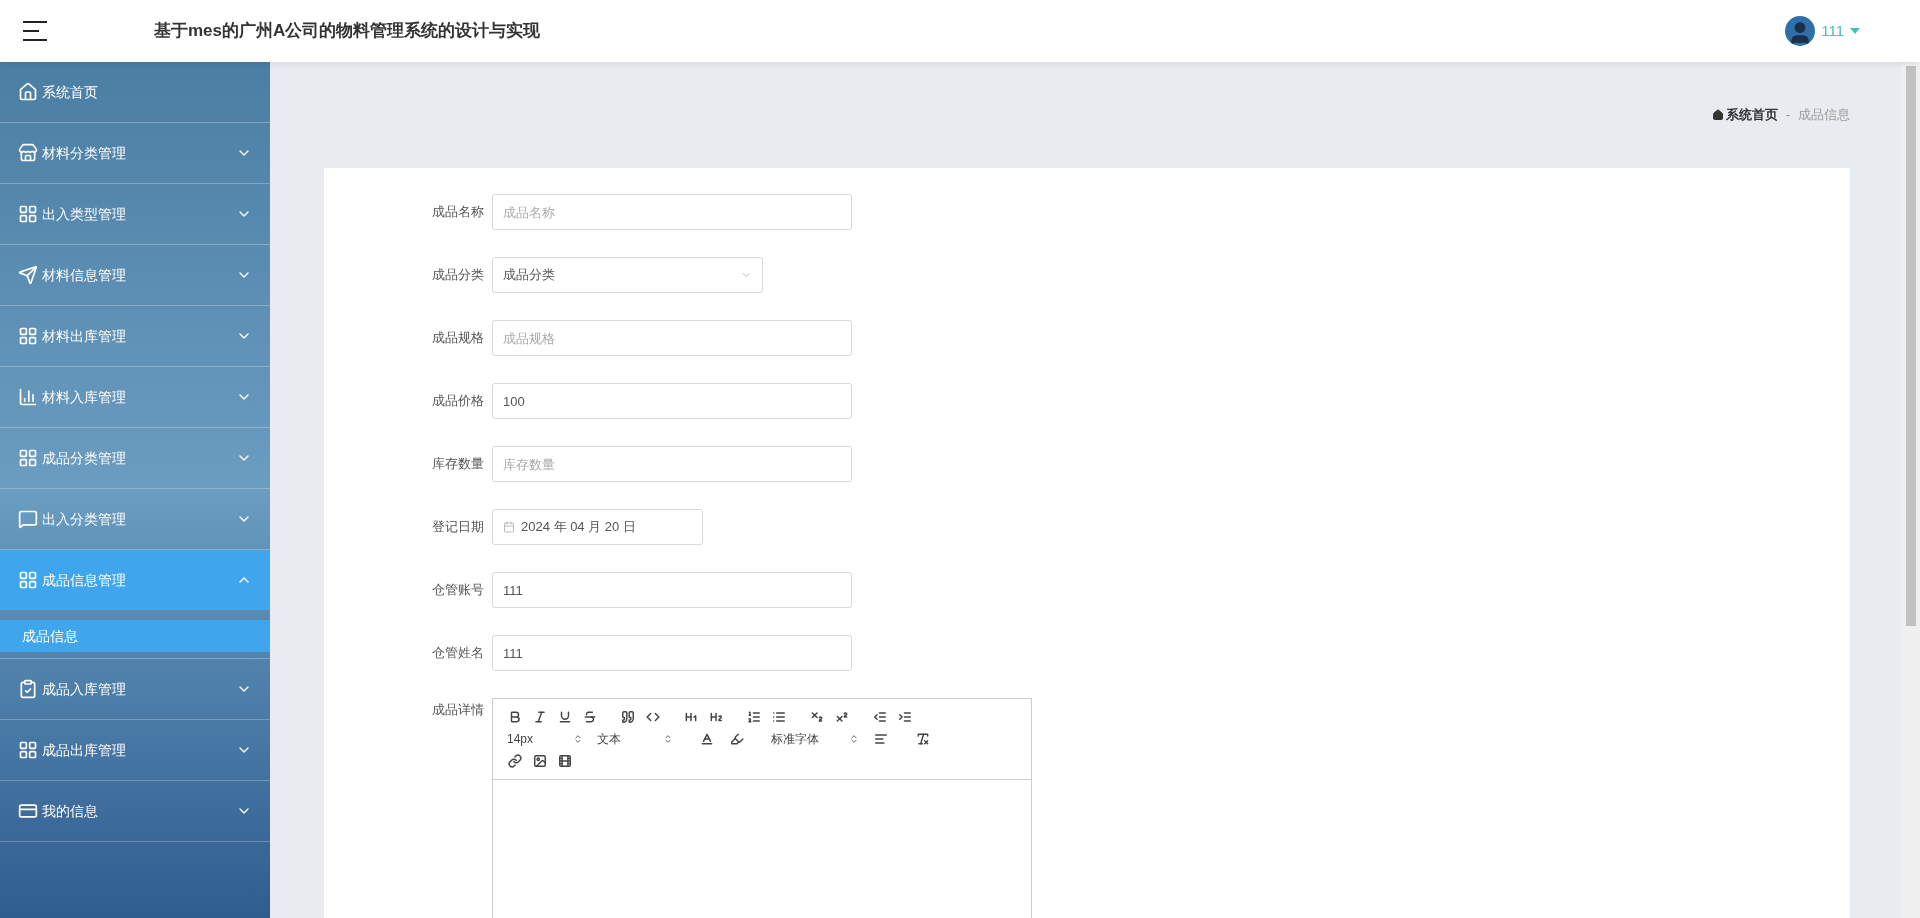 The image size is (1920, 918). What do you see at coordinates (672, 212) in the screenshot?
I see `input-field: 成品名称` at bounding box center [672, 212].